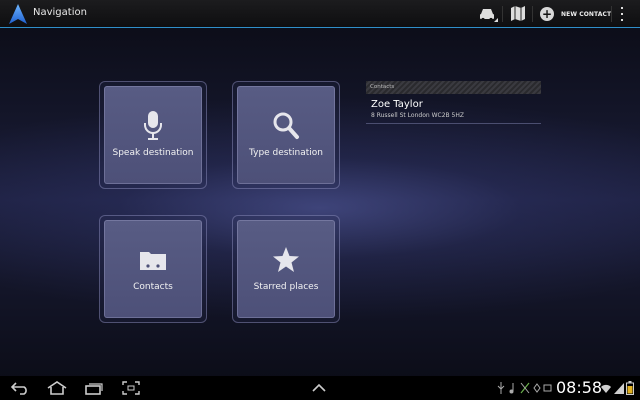 This screenshot has width=640, height=400. I want to click on system-bar: 08:58, so click(320, 388).